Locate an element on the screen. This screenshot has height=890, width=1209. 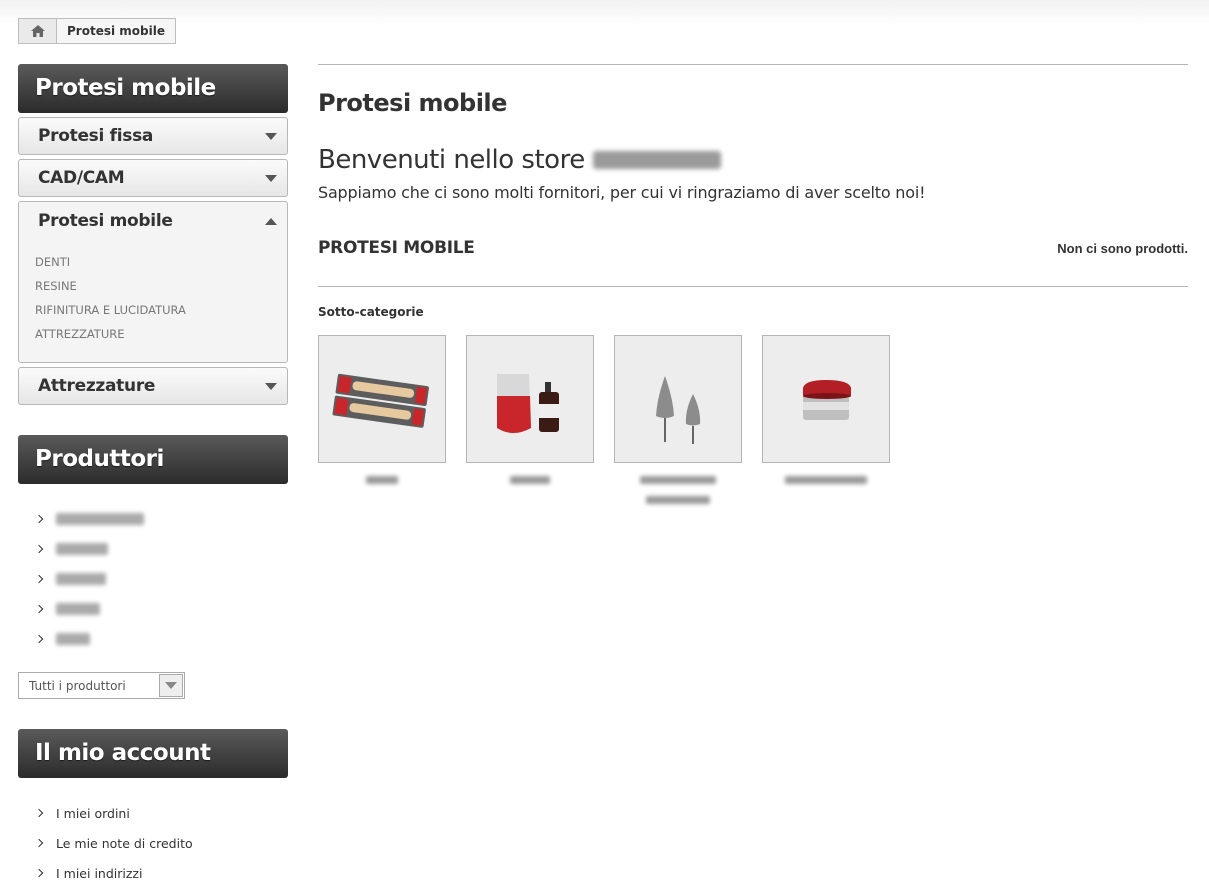
manufacturers-block-title: Produttori is located at coordinates (153, 459).